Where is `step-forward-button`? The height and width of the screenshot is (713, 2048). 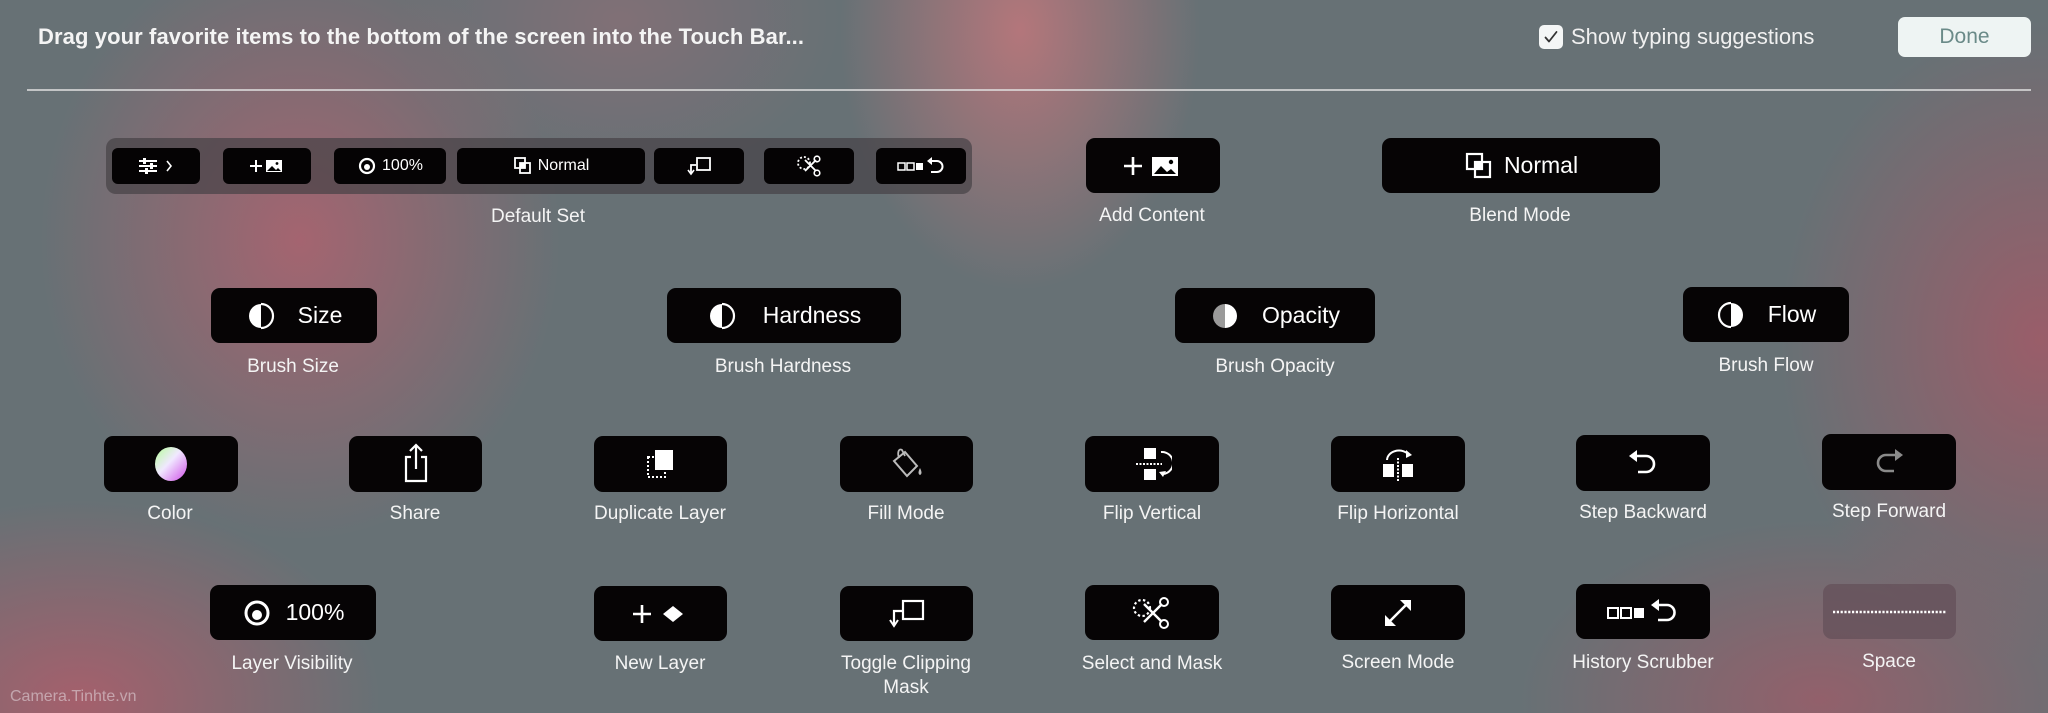 step-forward-button is located at coordinates (1889, 462).